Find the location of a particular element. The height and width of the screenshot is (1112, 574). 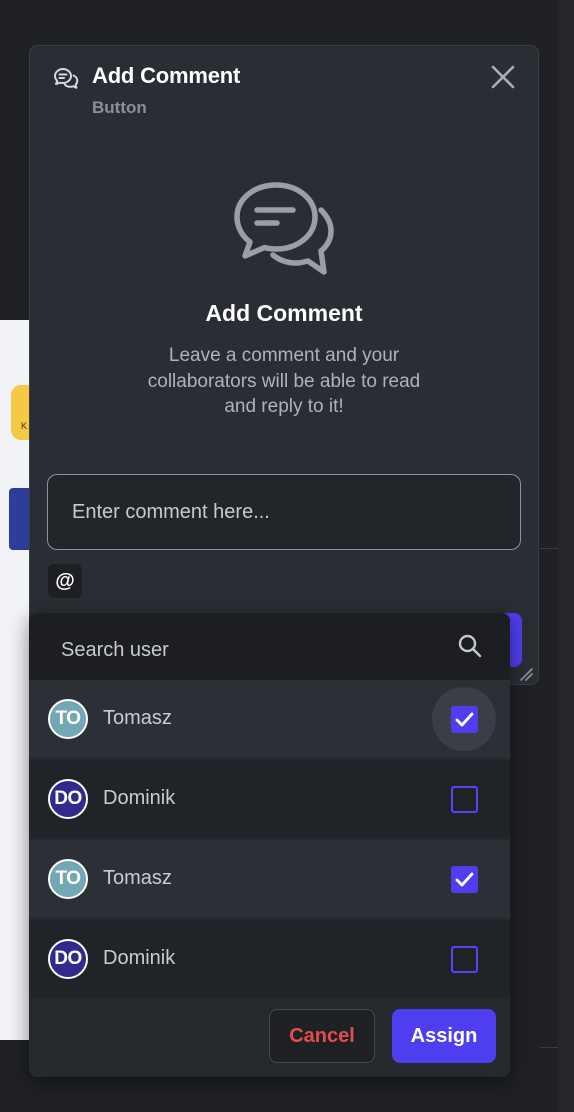

modal-title: Add Comment is located at coordinates (166, 75).